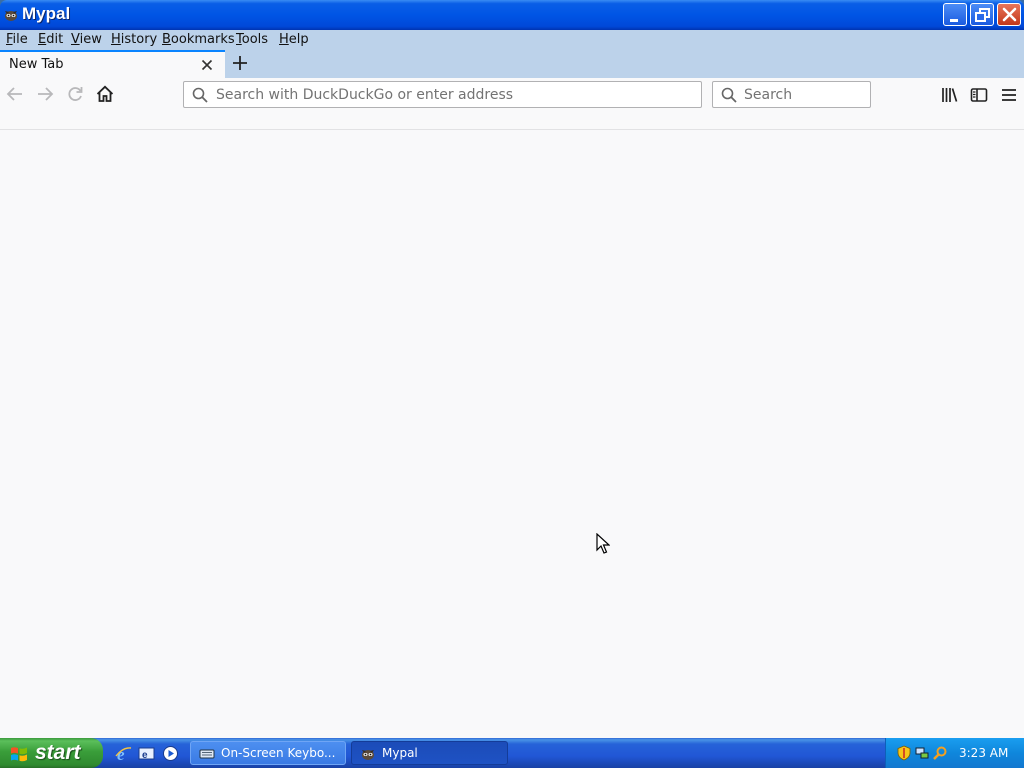  I want to click on tab-label: New Tab, so click(36, 64).